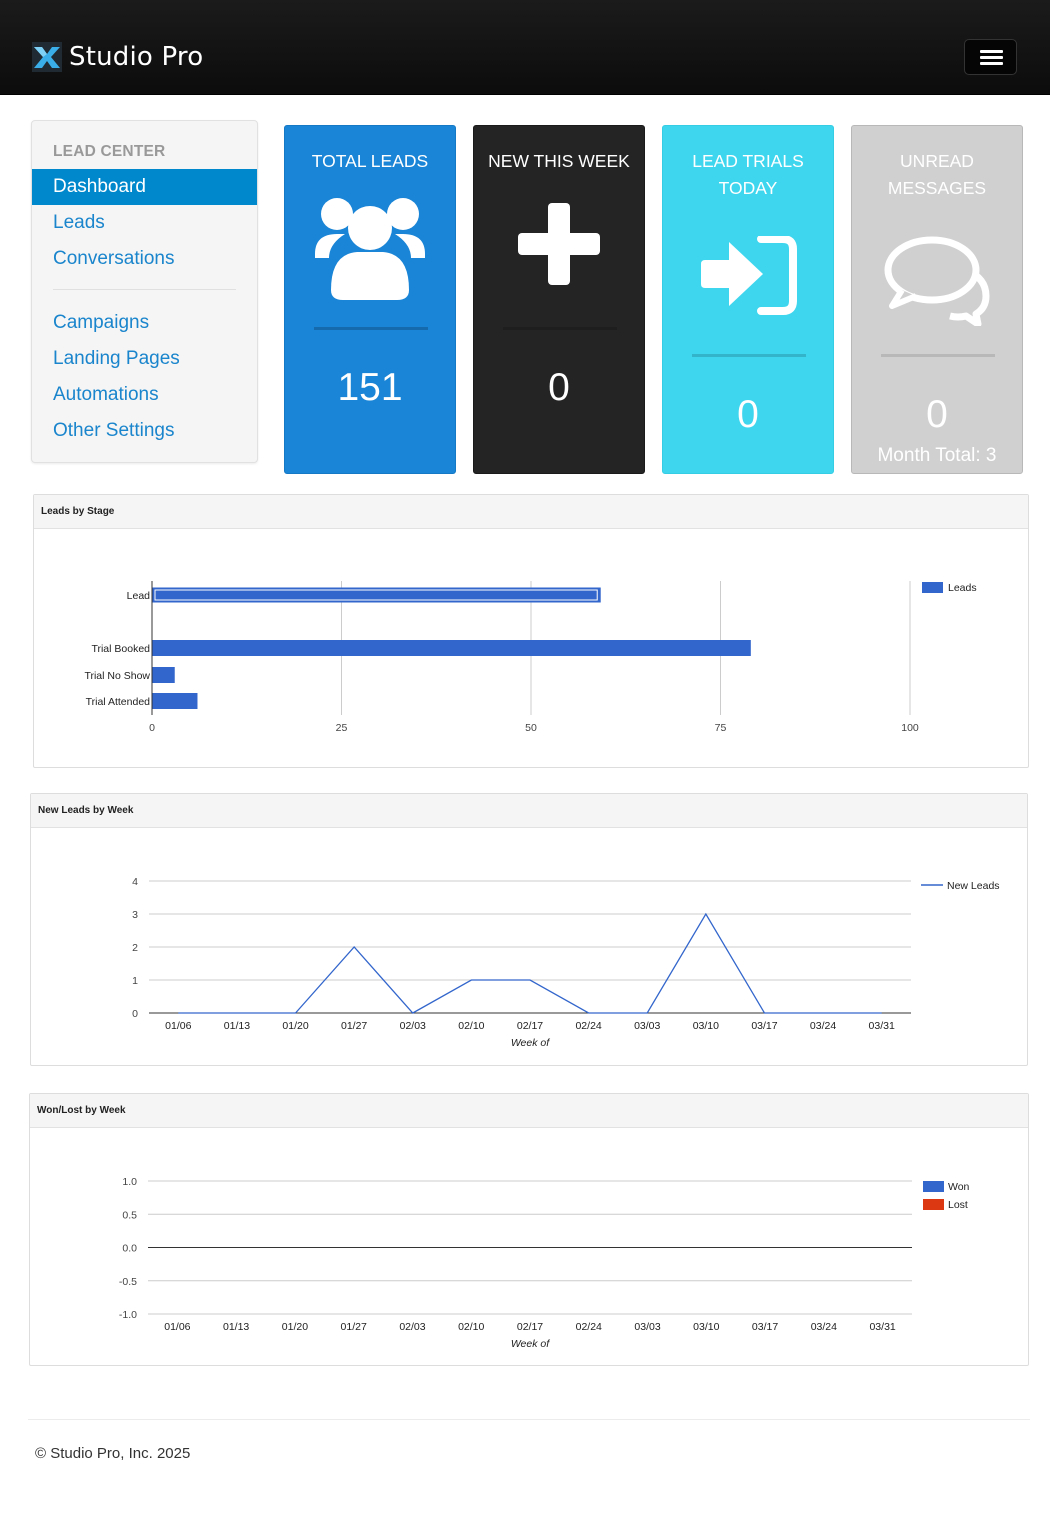 The width and height of the screenshot is (1050, 1515). Describe the element at coordinates (937, 455) in the screenshot. I see `tile-month-total: Month Total: 3` at that location.